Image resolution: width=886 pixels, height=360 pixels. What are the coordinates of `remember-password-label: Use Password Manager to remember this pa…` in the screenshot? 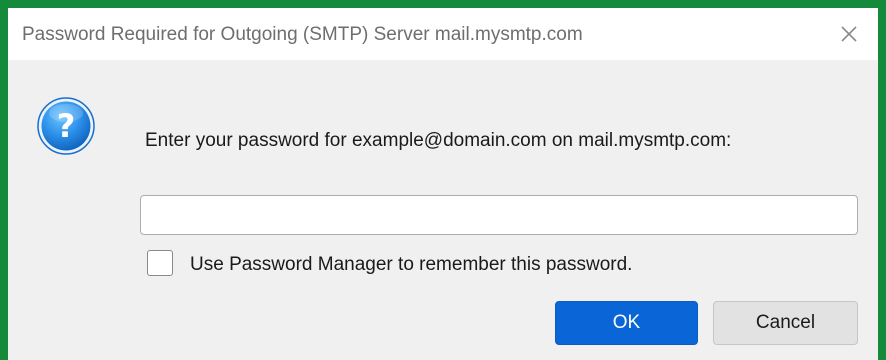 It's located at (411, 265).